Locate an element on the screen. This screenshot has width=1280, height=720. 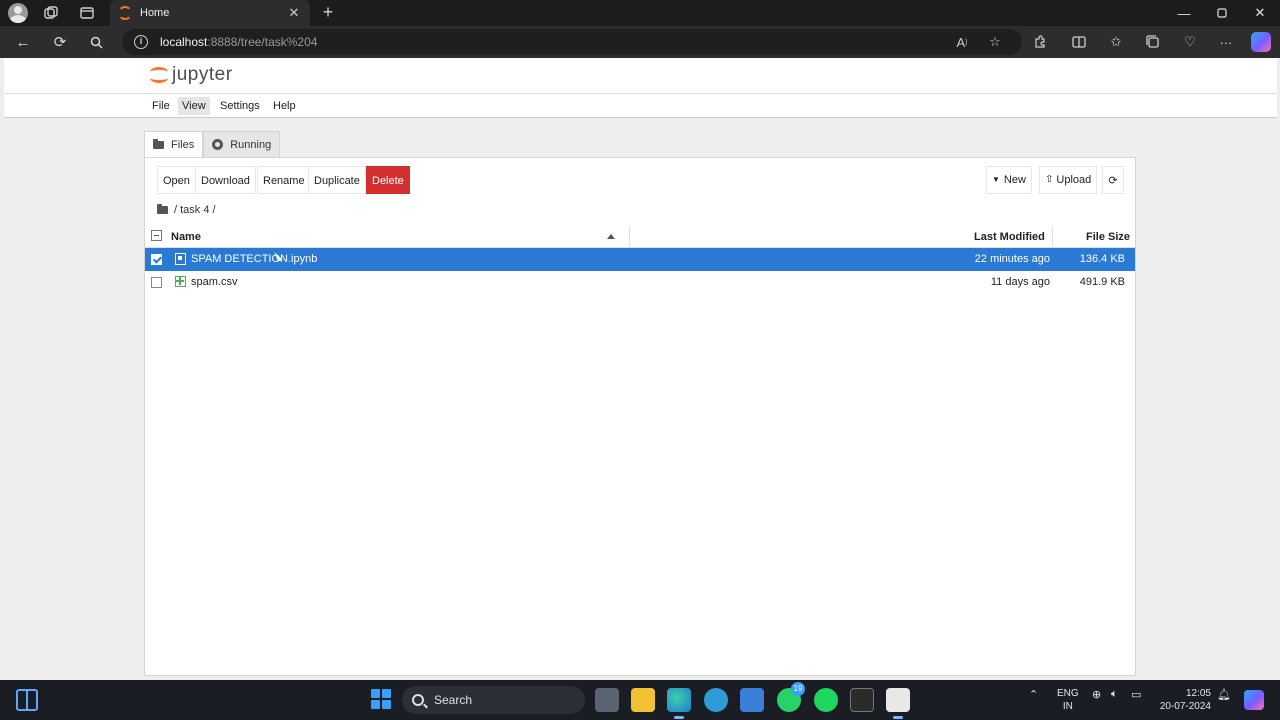
column-divider is located at coordinates (629, 236).